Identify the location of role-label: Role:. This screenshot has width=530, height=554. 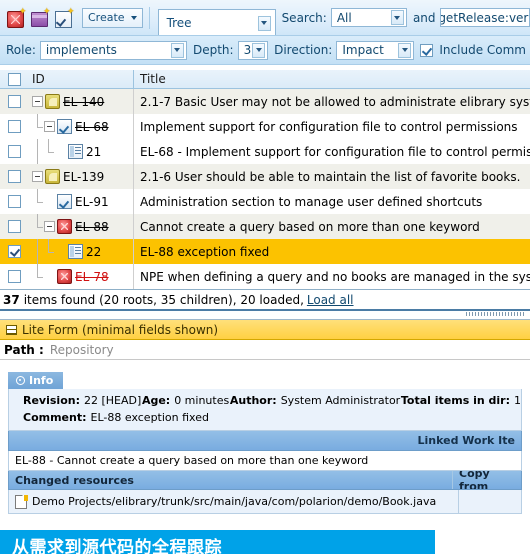
(21, 50).